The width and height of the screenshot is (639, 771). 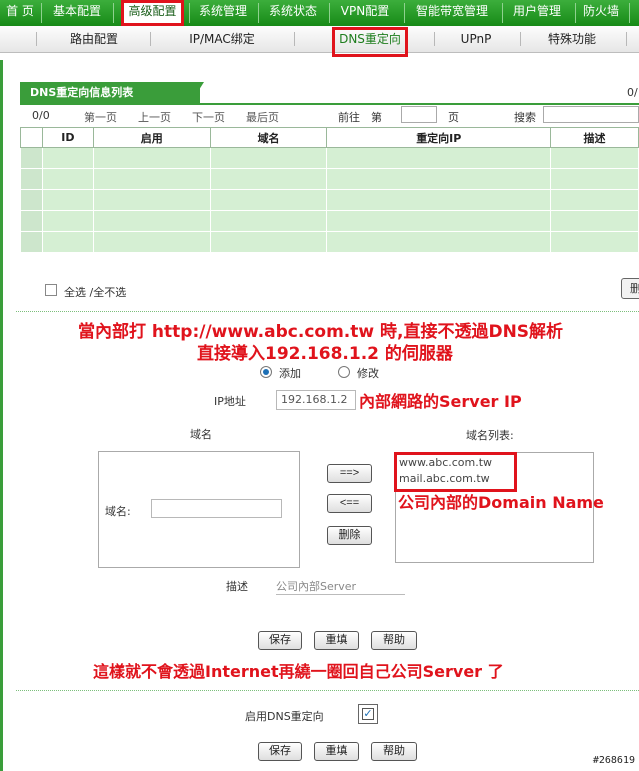 What do you see at coordinates (266, 372) in the screenshot?
I see `mode-add-radio` at bounding box center [266, 372].